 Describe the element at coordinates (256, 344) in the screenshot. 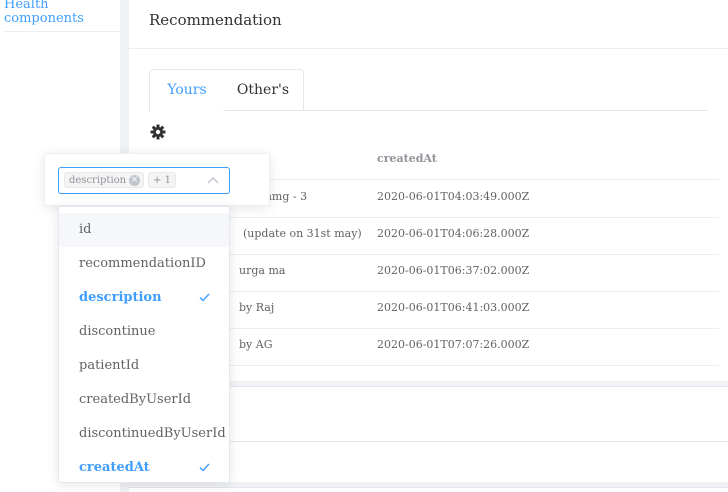

I see `cell-description: by AG` at that location.